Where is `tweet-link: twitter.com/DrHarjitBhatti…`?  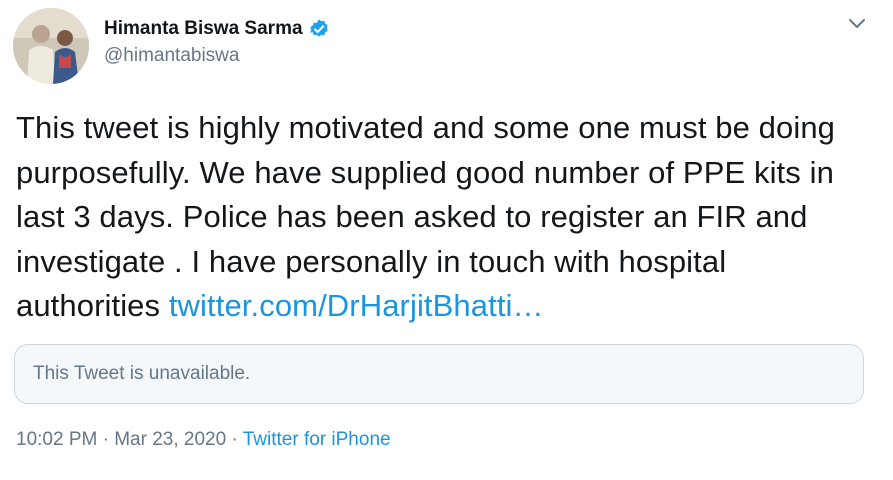 tweet-link: twitter.com/DrHarjitBhatti… is located at coordinates (356, 305).